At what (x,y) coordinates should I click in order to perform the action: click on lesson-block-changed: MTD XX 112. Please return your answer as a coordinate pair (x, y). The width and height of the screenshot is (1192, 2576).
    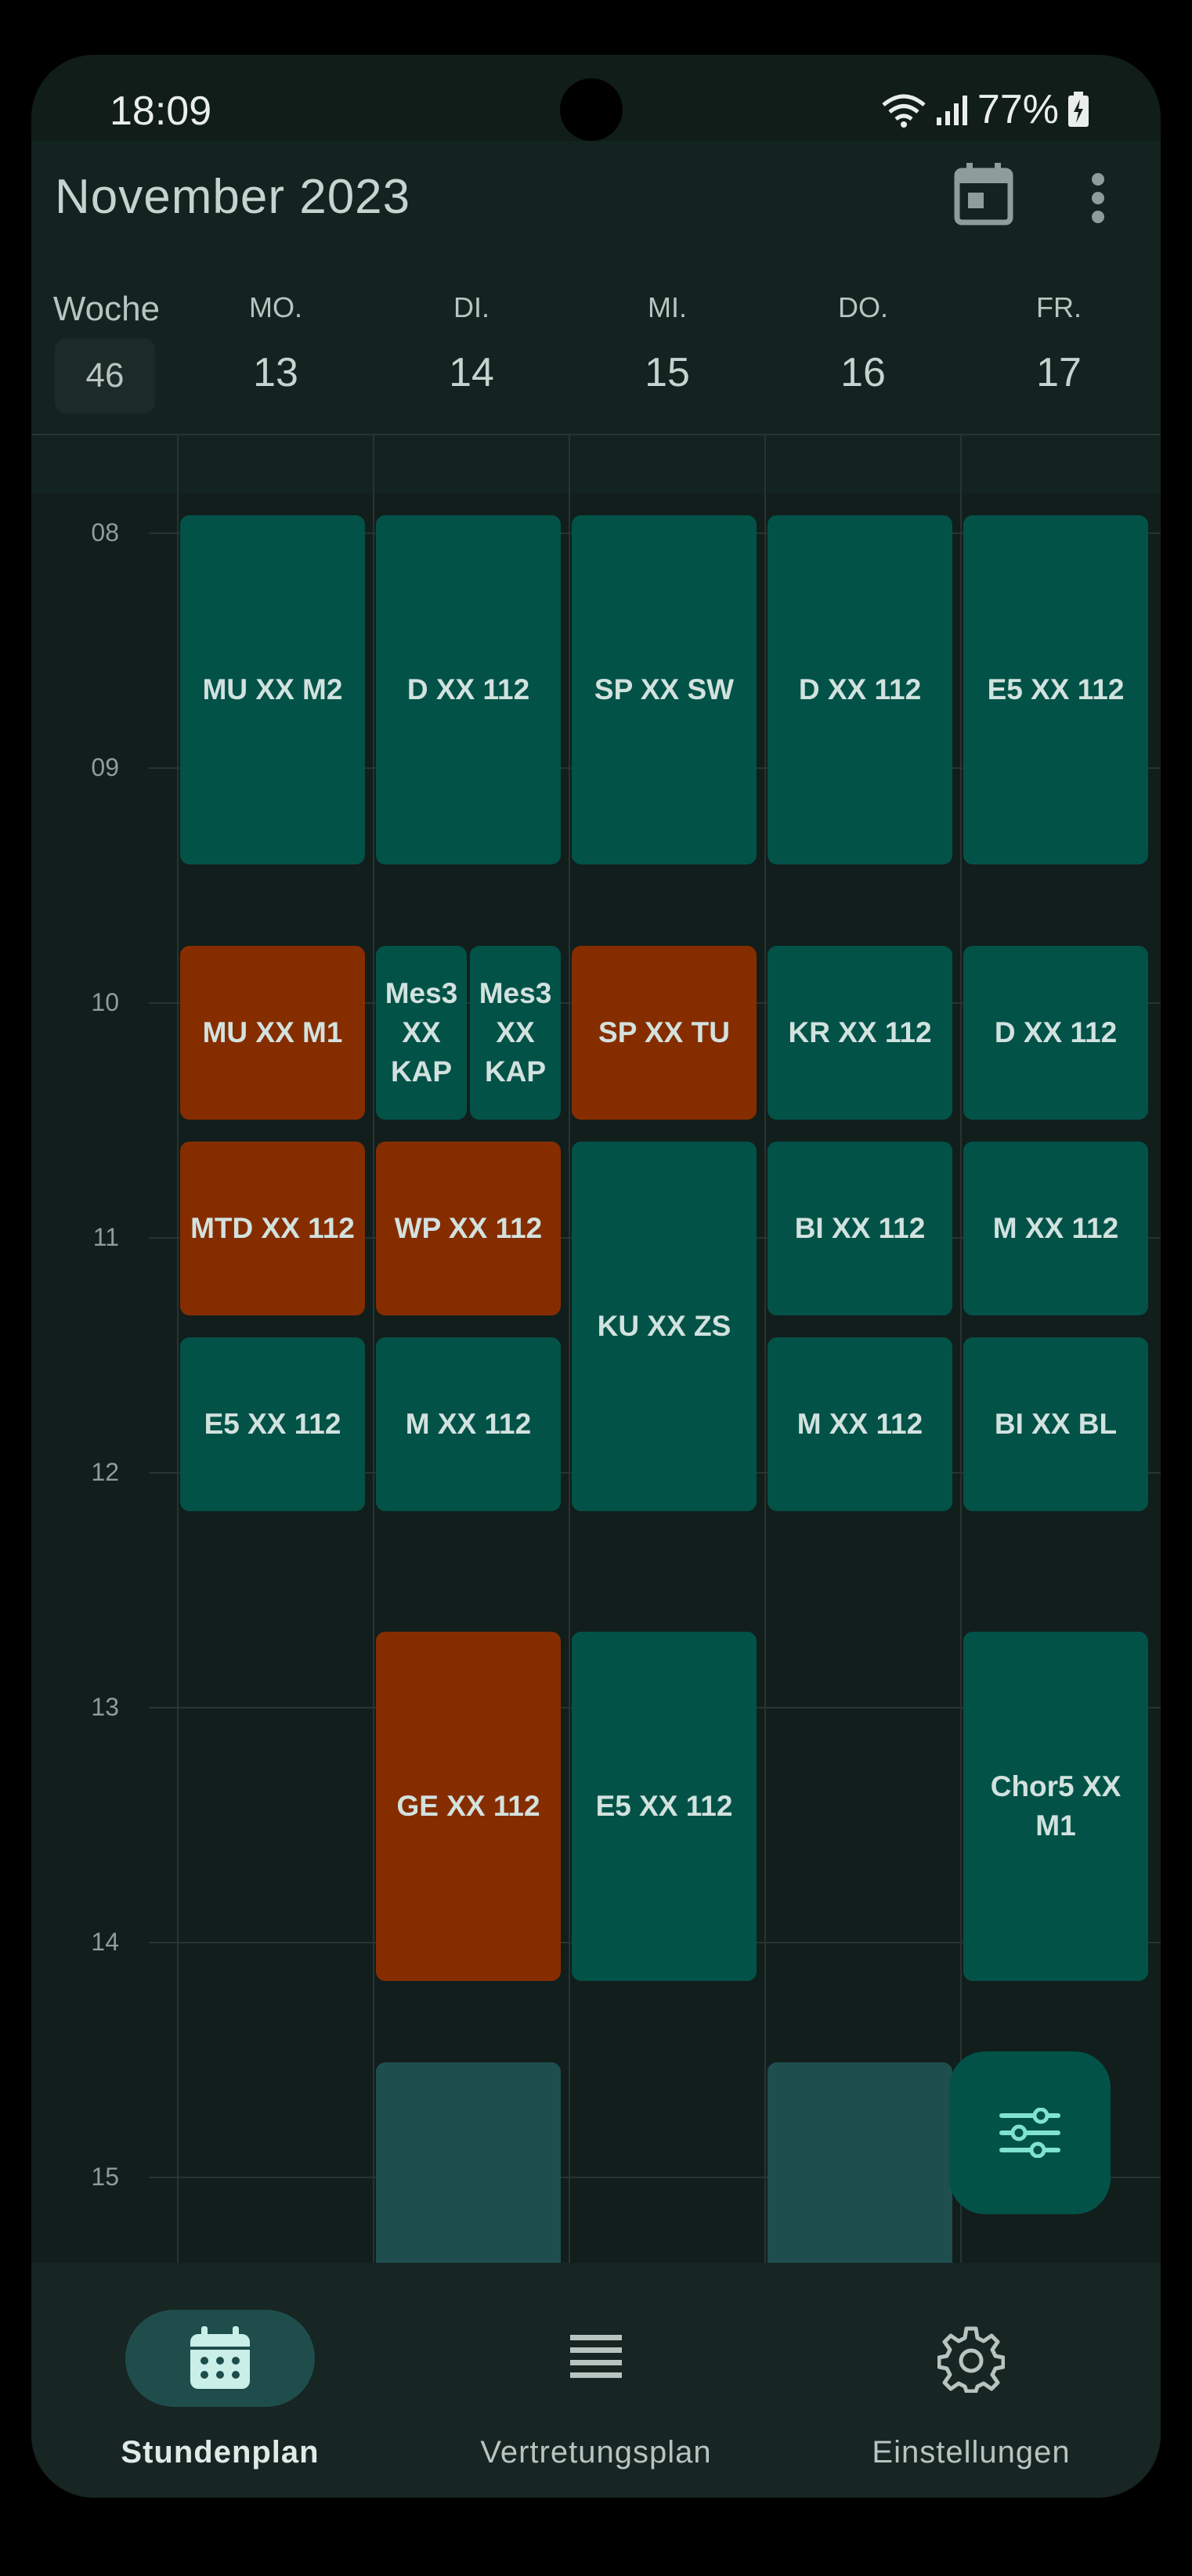
    Looking at the image, I should click on (272, 1228).